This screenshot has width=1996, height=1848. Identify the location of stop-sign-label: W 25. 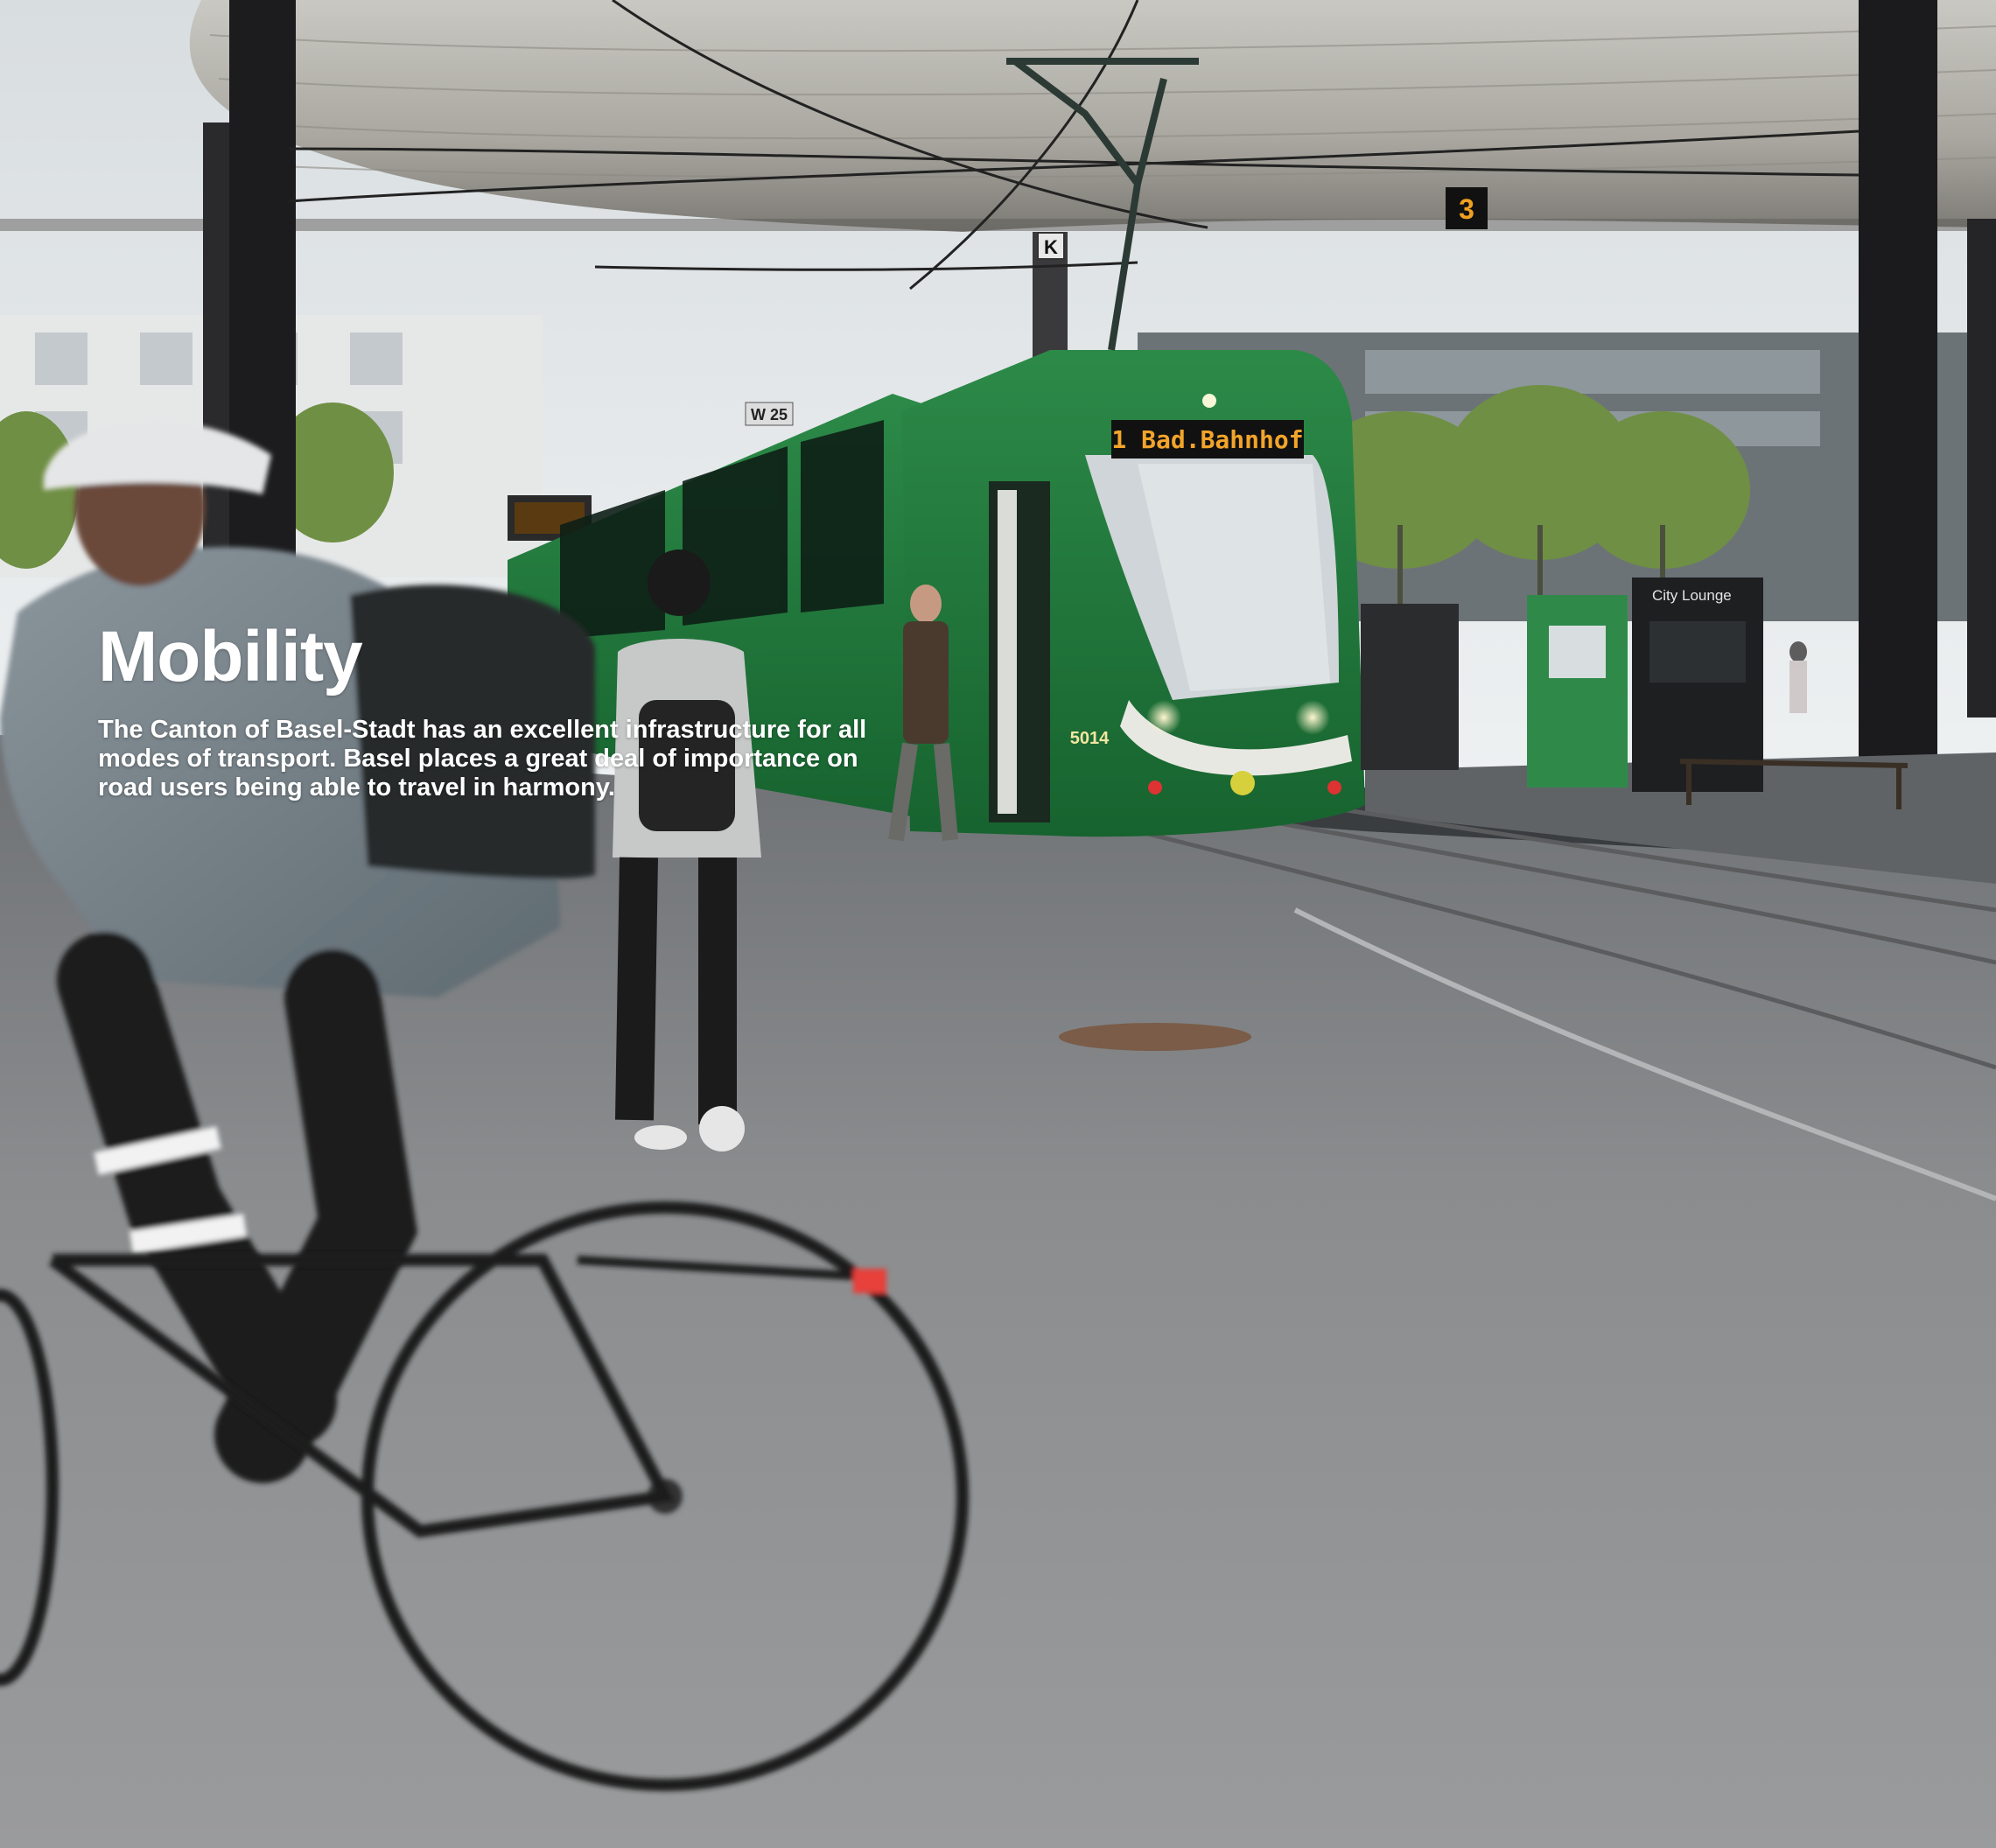
(769, 415).